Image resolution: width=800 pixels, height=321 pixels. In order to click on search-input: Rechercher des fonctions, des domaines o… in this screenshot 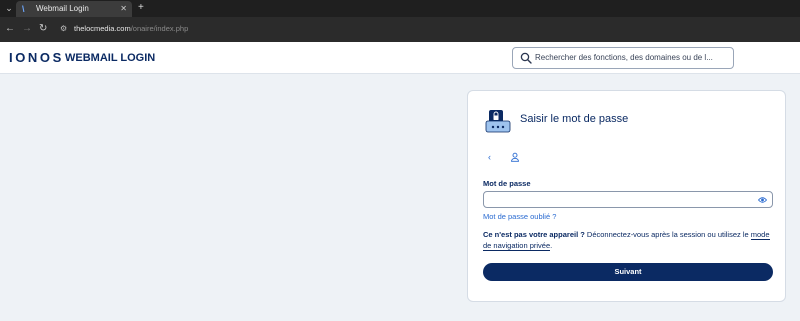, I will do `click(623, 58)`.